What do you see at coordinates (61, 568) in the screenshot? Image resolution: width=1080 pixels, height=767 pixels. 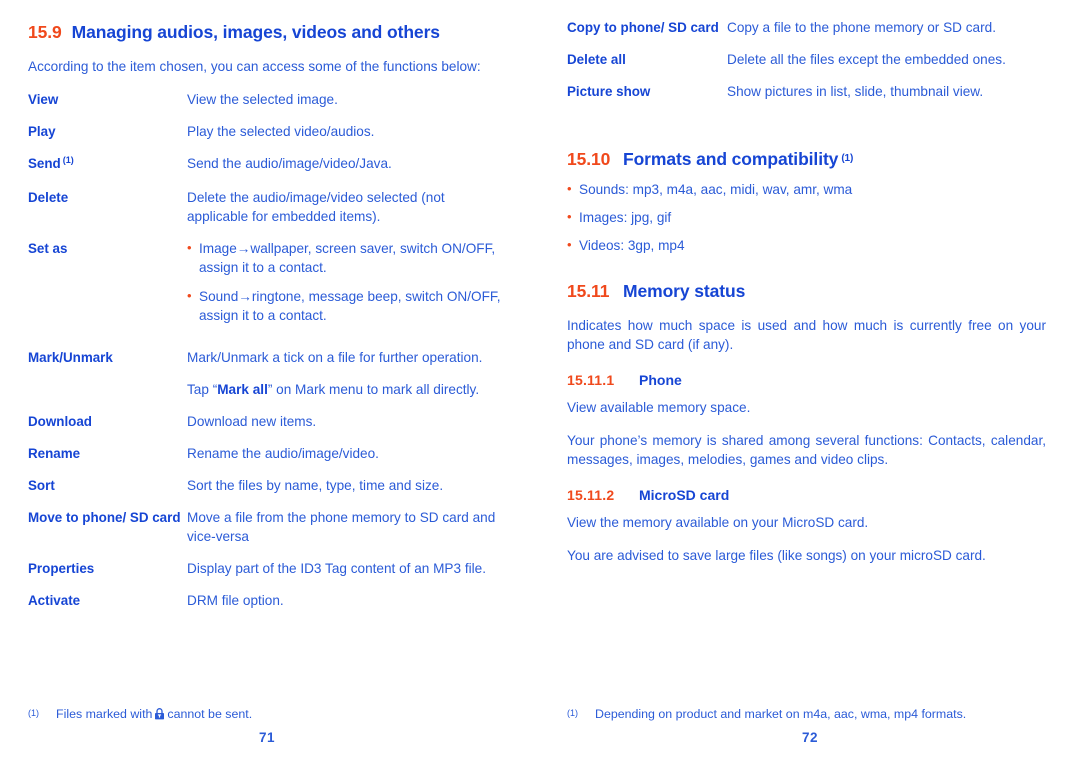 I see `term-properties: Properties` at bounding box center [61, 568].